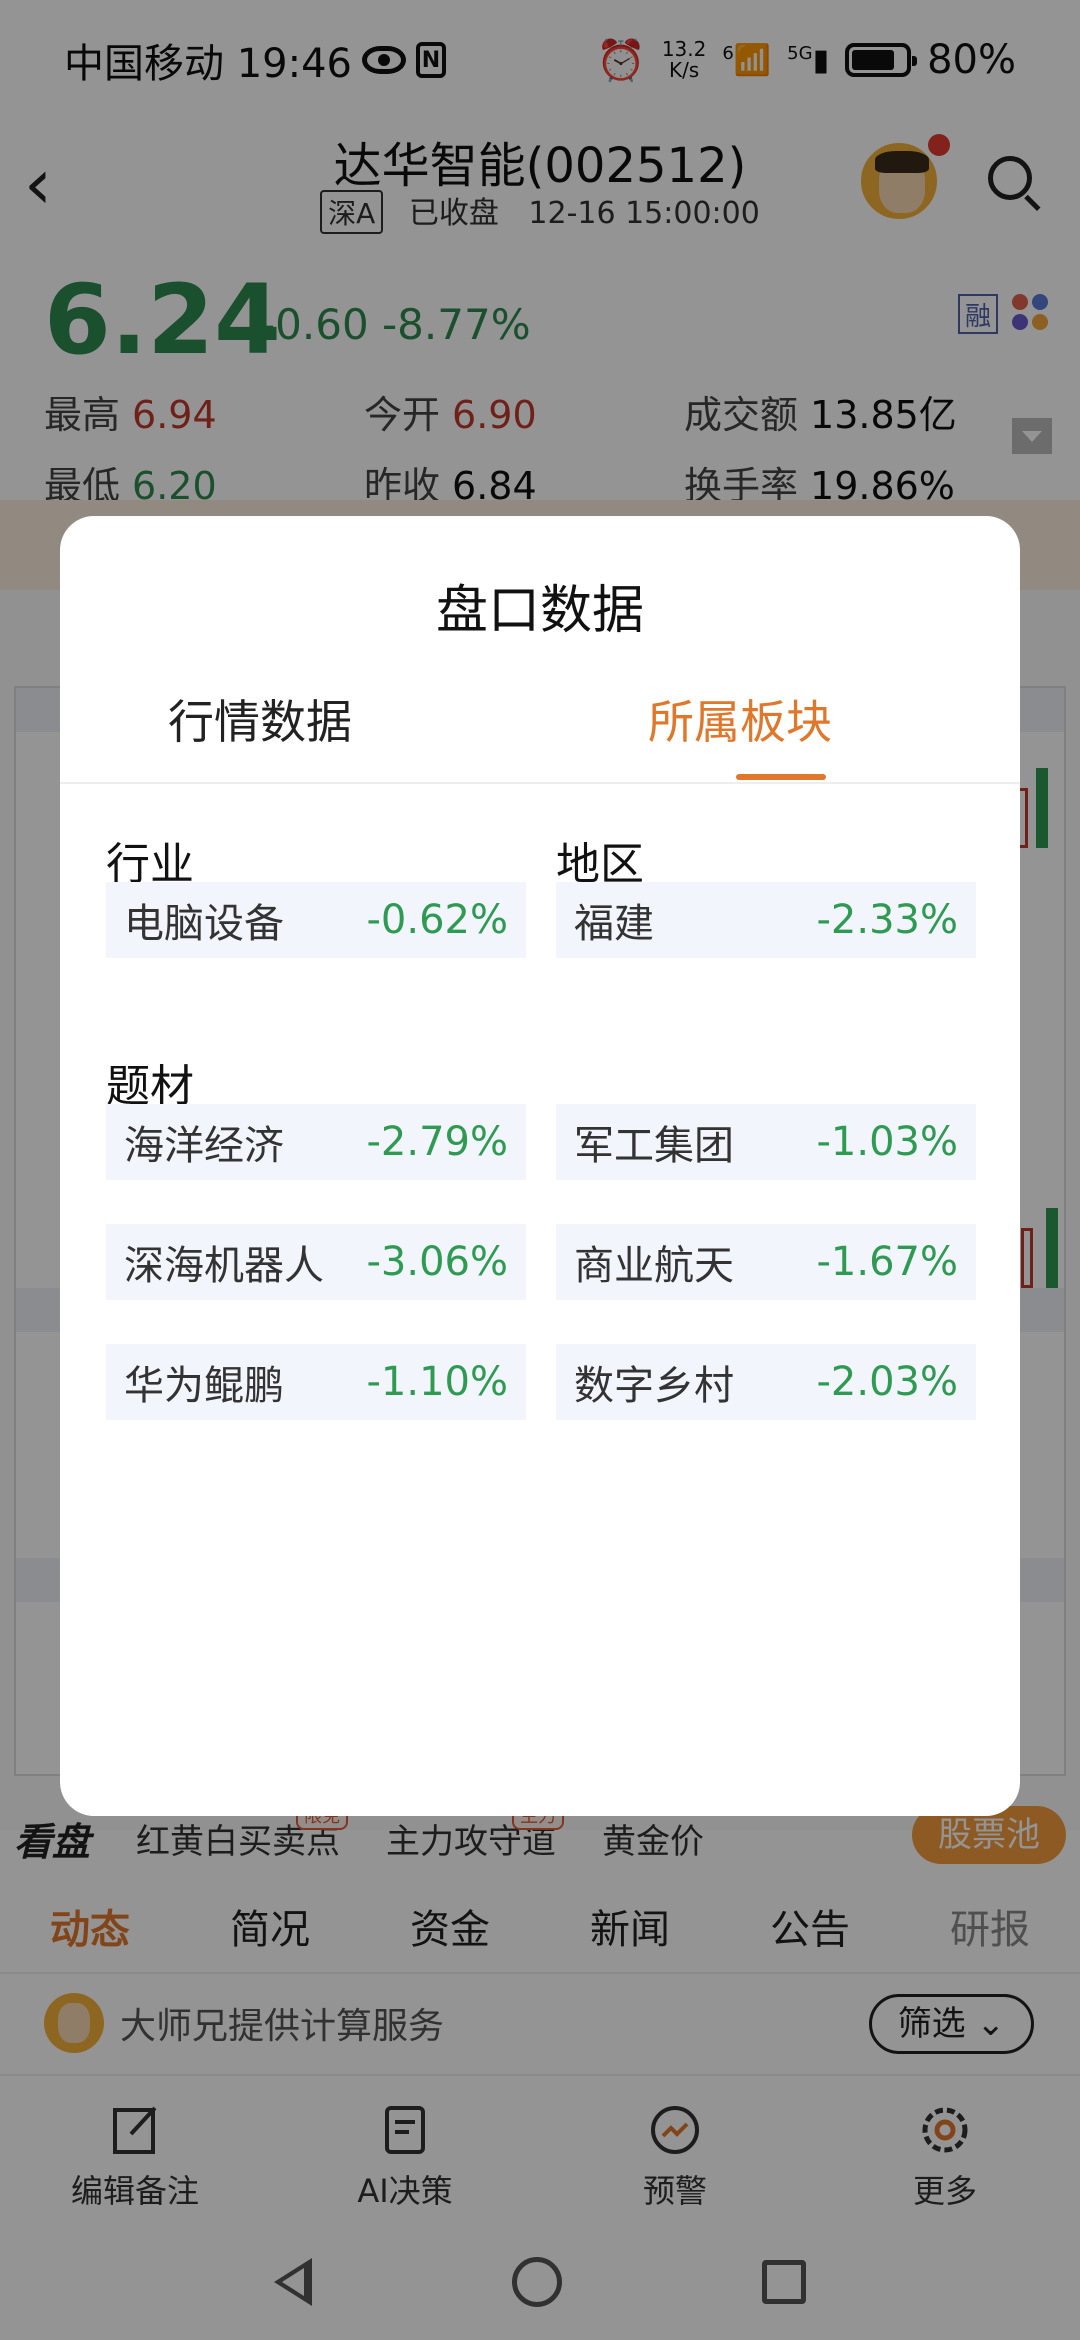  Describe the element at coordinates (316, 1262) in the screenshot. I see `sector-item-theme: 深海机器人 -3.06%` at that location.